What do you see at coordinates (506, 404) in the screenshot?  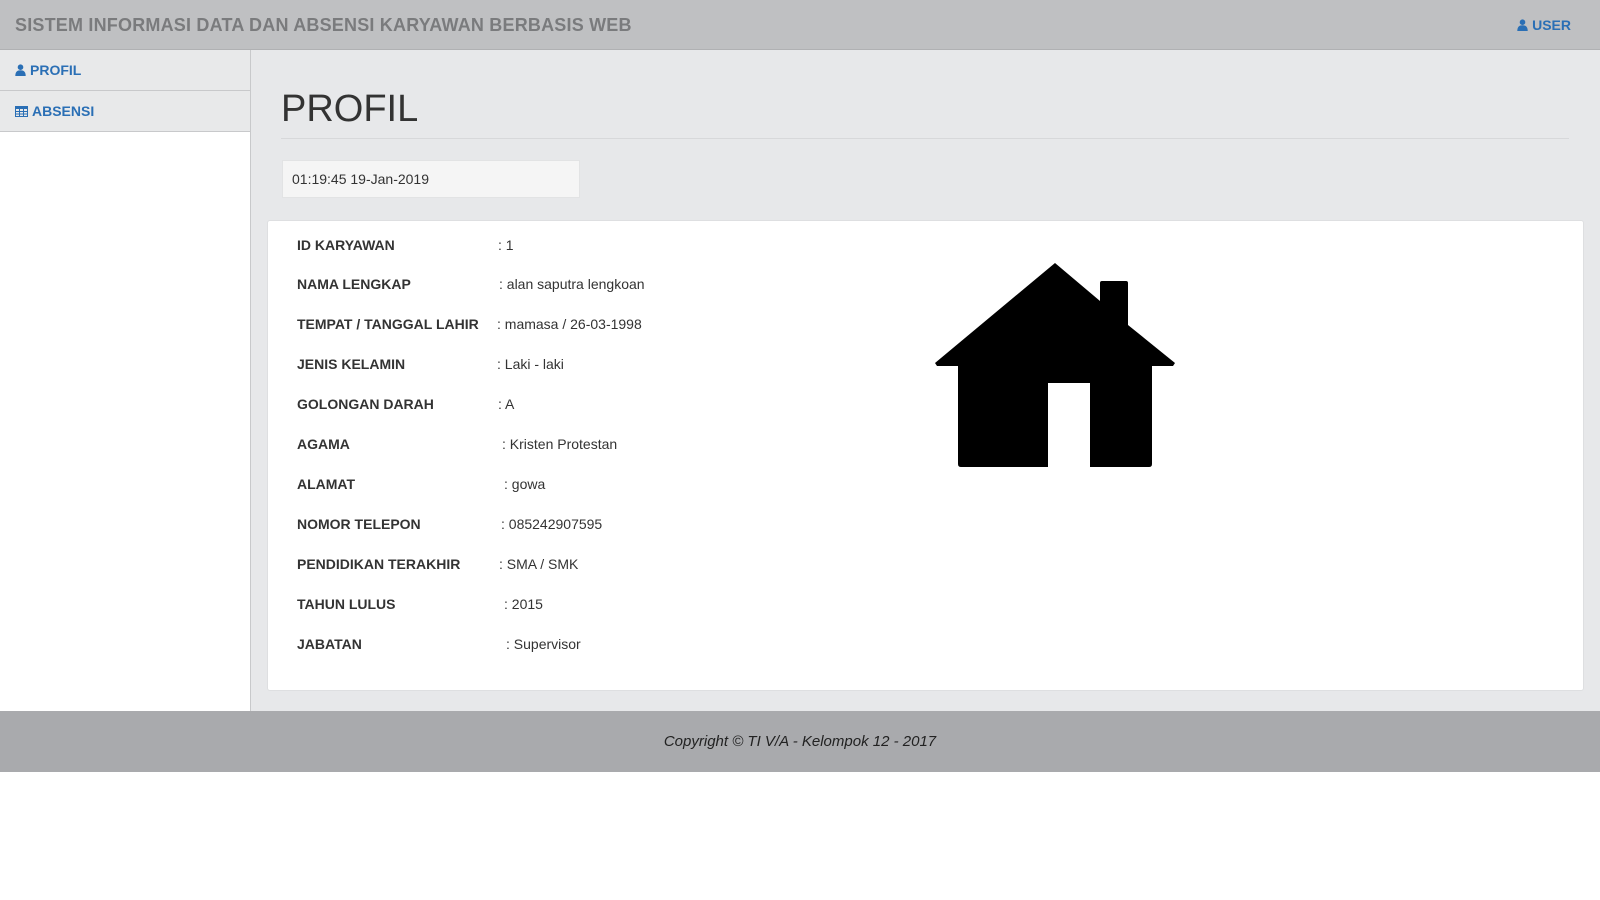 I see `field-value: : A` at bounding box center [506, 404].